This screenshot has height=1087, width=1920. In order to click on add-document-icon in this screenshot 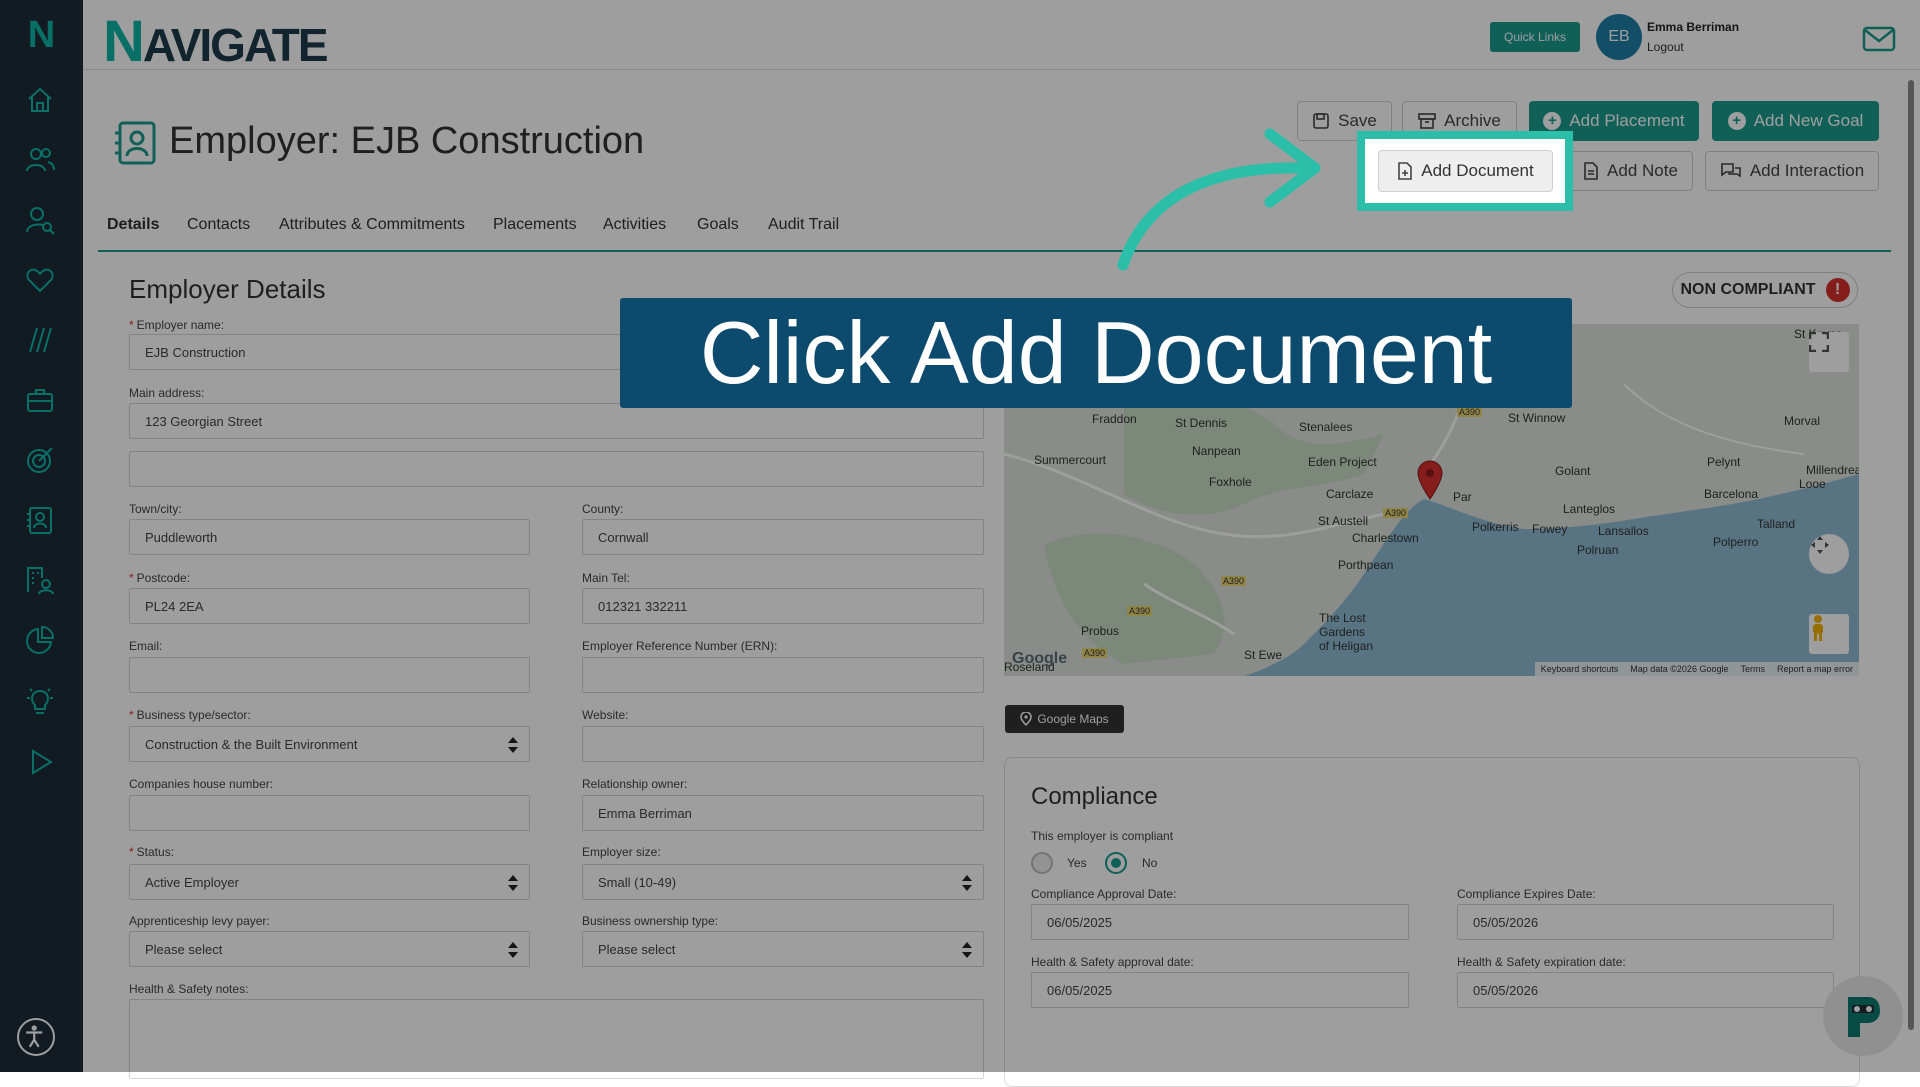, I will do `click(1405, 171)`.